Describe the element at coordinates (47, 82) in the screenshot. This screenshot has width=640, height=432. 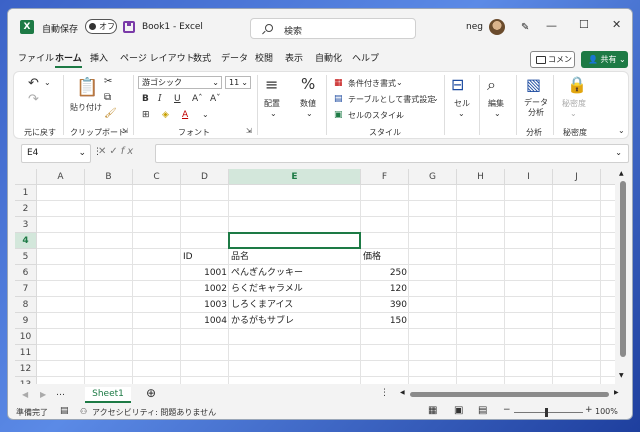
I see `undo-dropdown-icon: ⌄` at that location.